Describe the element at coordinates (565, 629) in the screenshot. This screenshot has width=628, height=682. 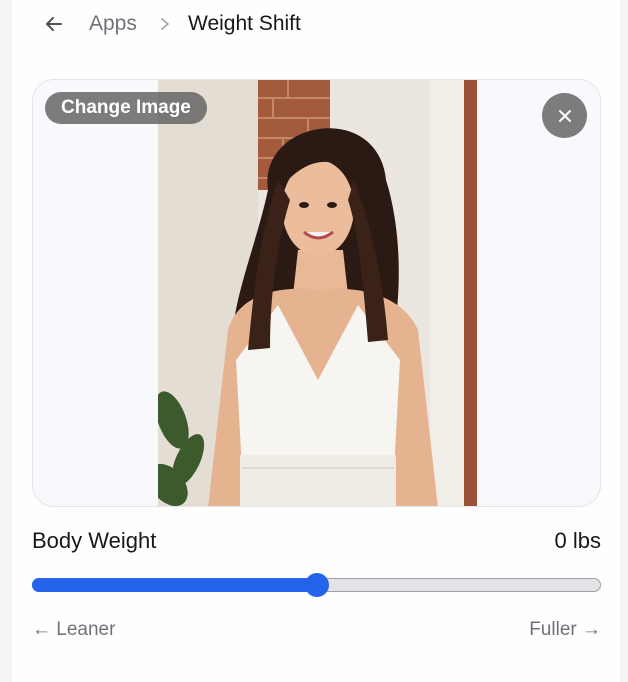
I see `fuller-hint: Fuller →` at that location.